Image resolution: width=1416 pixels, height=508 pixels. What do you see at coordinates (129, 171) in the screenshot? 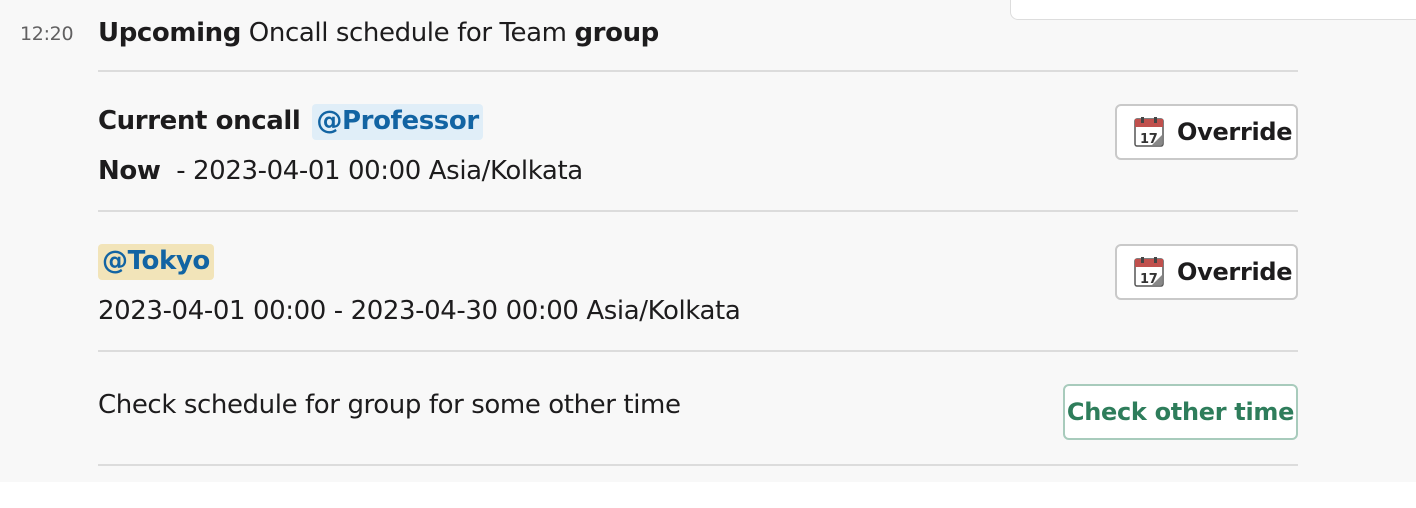
I see `current-oncall-start: Now` at bounding box center [129, 171].